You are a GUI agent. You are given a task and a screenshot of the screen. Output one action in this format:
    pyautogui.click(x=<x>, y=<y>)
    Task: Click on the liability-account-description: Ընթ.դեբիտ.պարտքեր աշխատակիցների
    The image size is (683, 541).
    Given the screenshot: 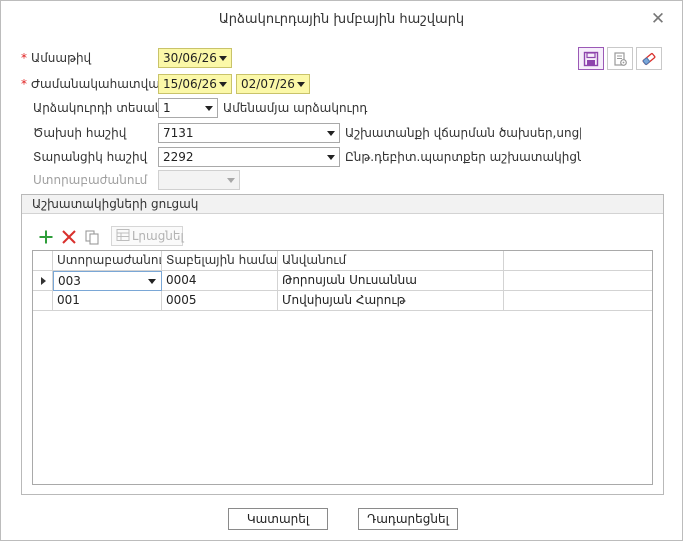 What is the action you would take?
    pyautogui.click(x=463, y=157)
    